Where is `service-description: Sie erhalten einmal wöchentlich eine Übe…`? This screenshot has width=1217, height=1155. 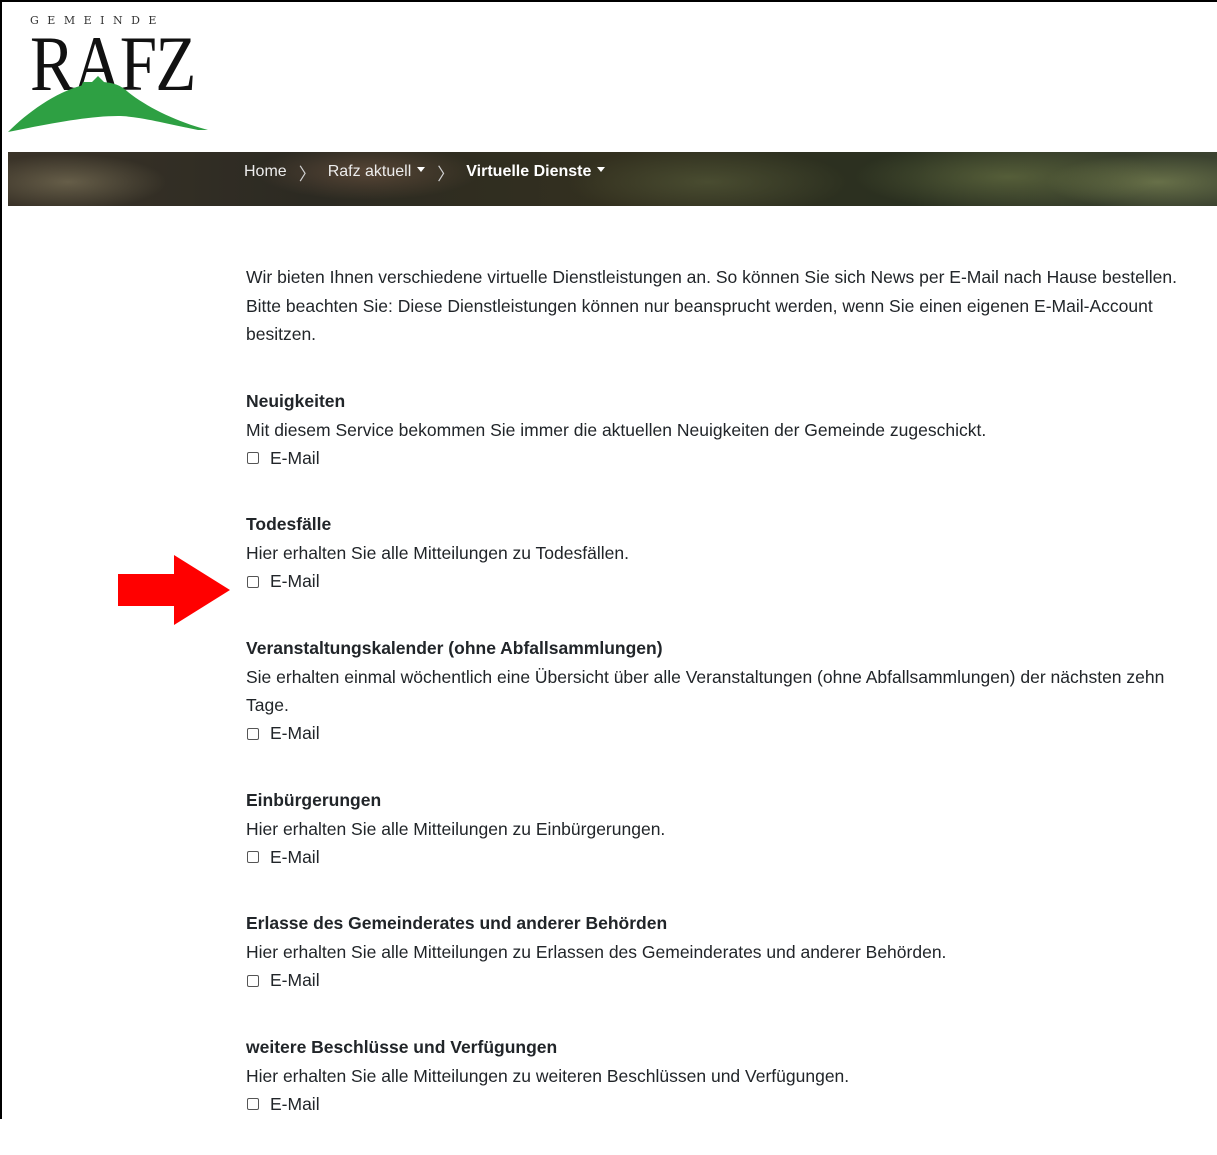
service-description: Sie erhalten einmal wöchentlich eine Übe… is located at coordinates (705, 691).